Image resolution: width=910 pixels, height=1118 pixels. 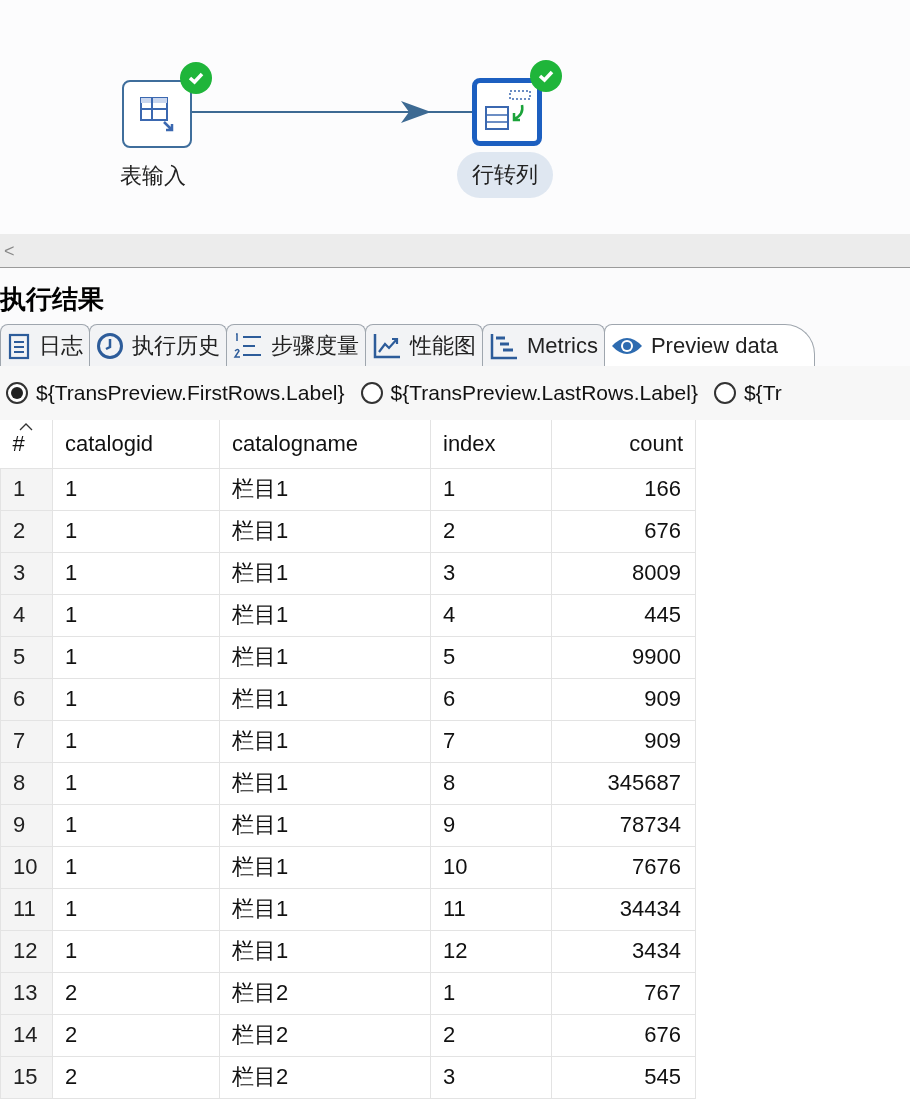 What do you see at coordinates (26, 531) in the screenshot?
I see `row-number: 2` at bounding box center [26, 531].